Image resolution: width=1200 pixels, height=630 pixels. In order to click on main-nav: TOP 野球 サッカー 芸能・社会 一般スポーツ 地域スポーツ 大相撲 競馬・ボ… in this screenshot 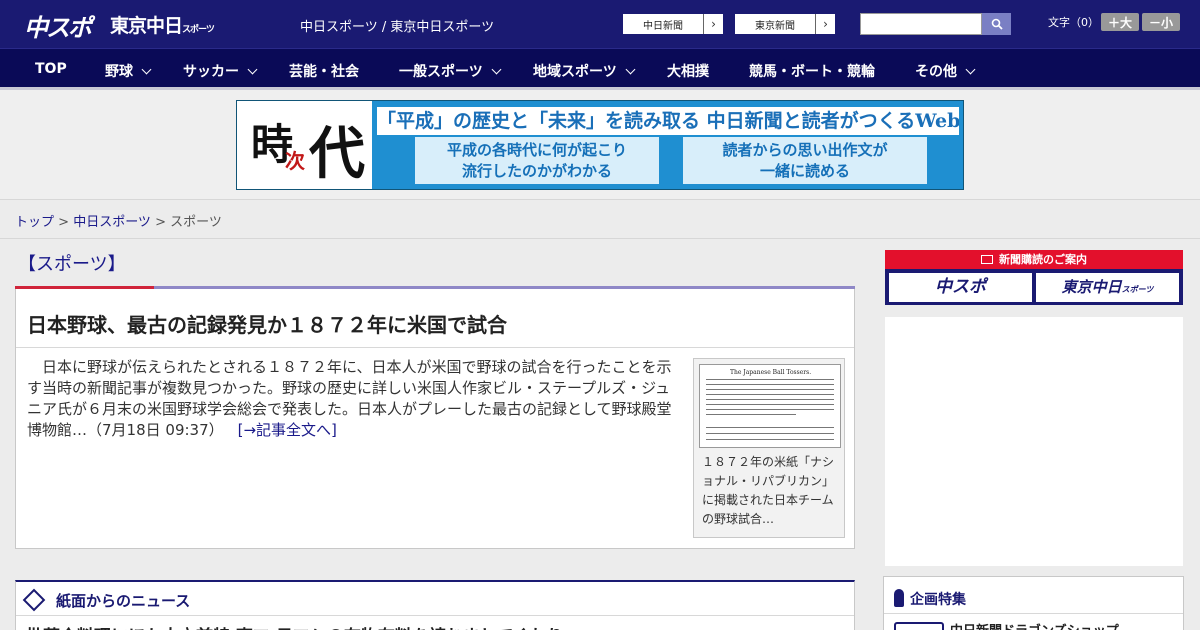, I will do `click(600, 69)`.